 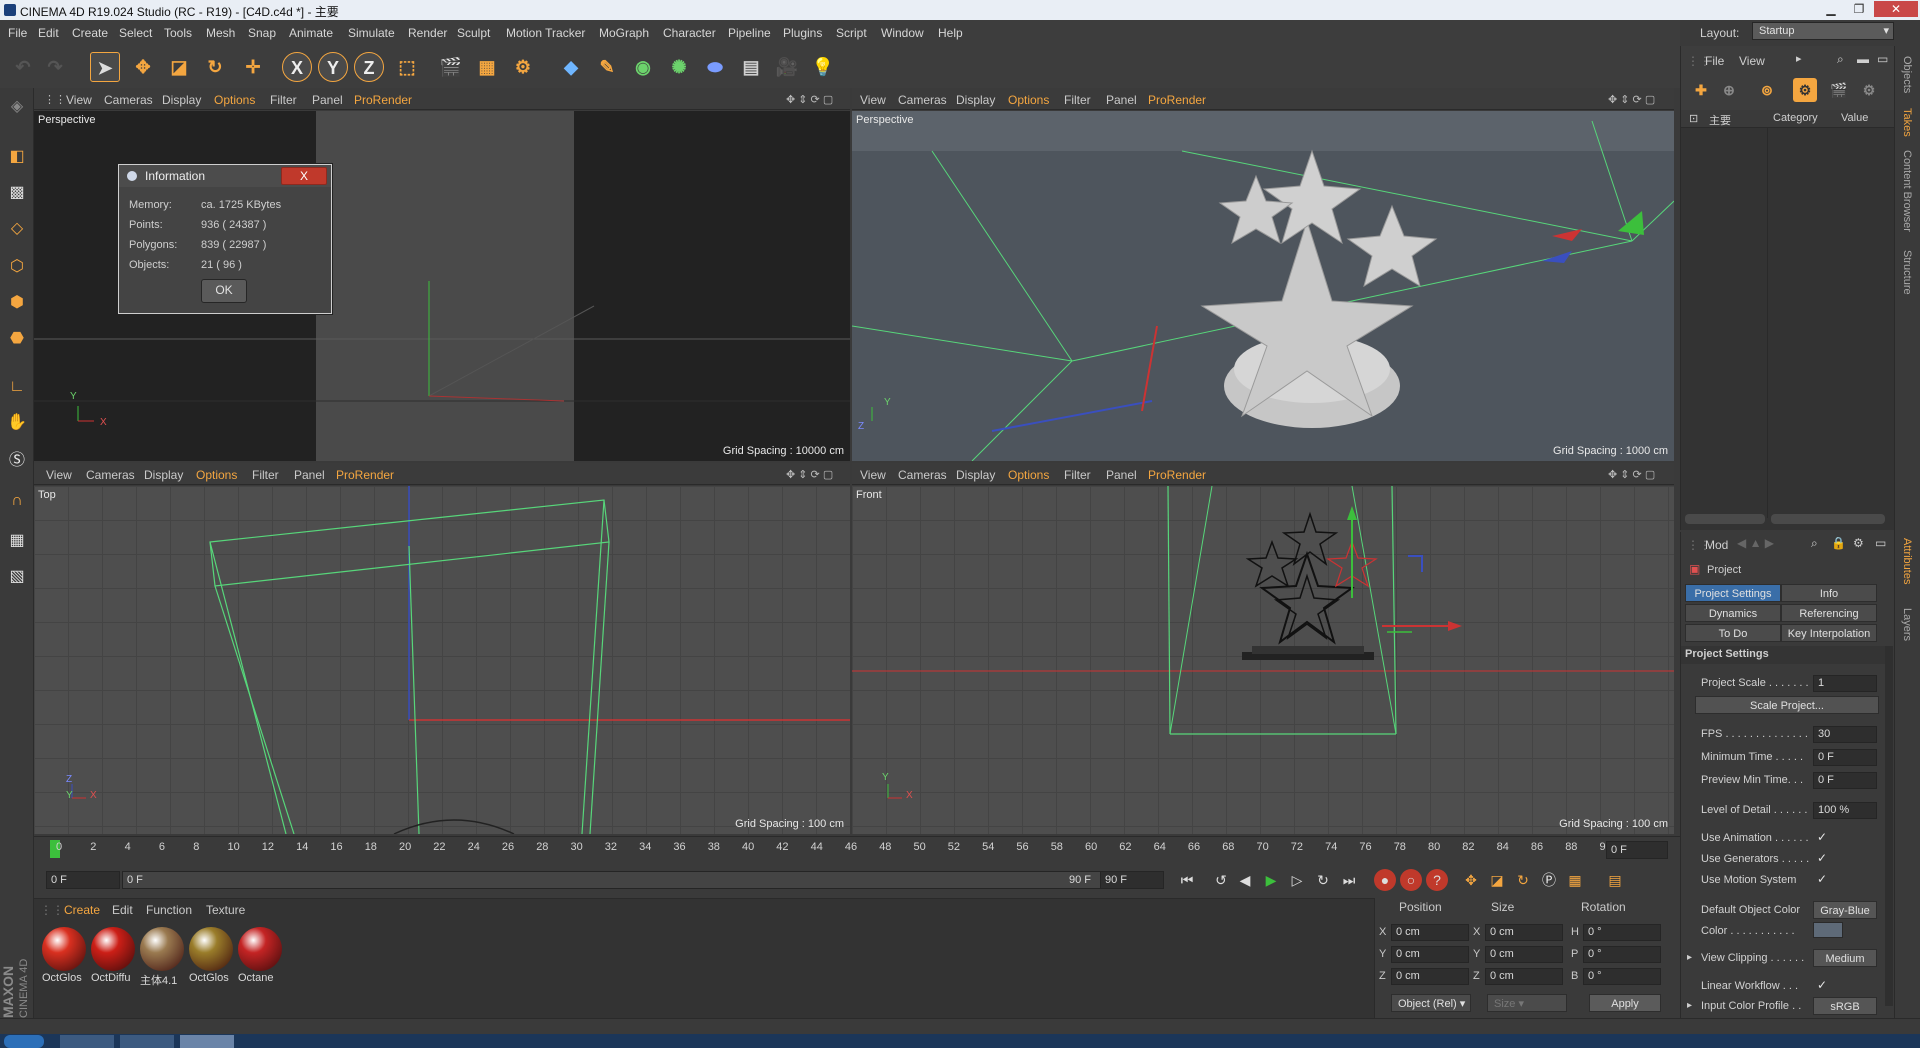 What do you see at coordinates (383, 100) in the screenshot?
I see `vp1-menu-prorender: ProRender` at bounding box center [383, 100].